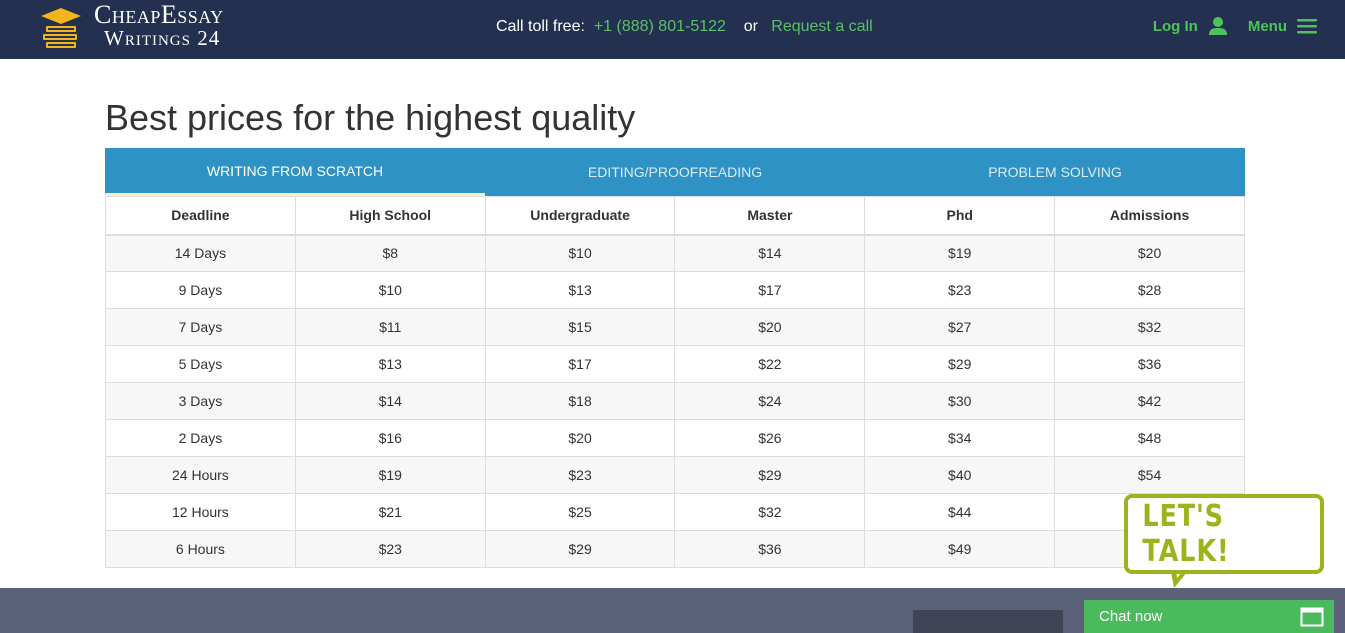 Image resolution: width=1345 pixels, height=633 pixels. I want to click on header-nav: Log In Menu, so click(1235, 26).